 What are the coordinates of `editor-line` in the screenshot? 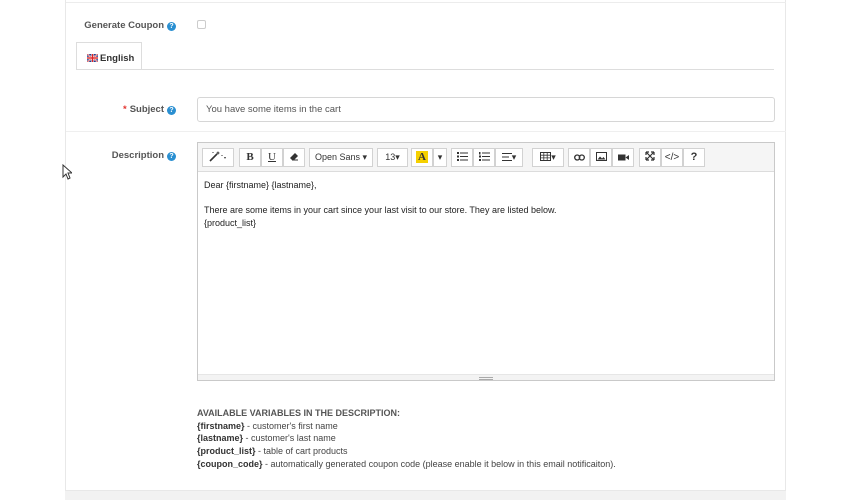 It's located at (380, 198).